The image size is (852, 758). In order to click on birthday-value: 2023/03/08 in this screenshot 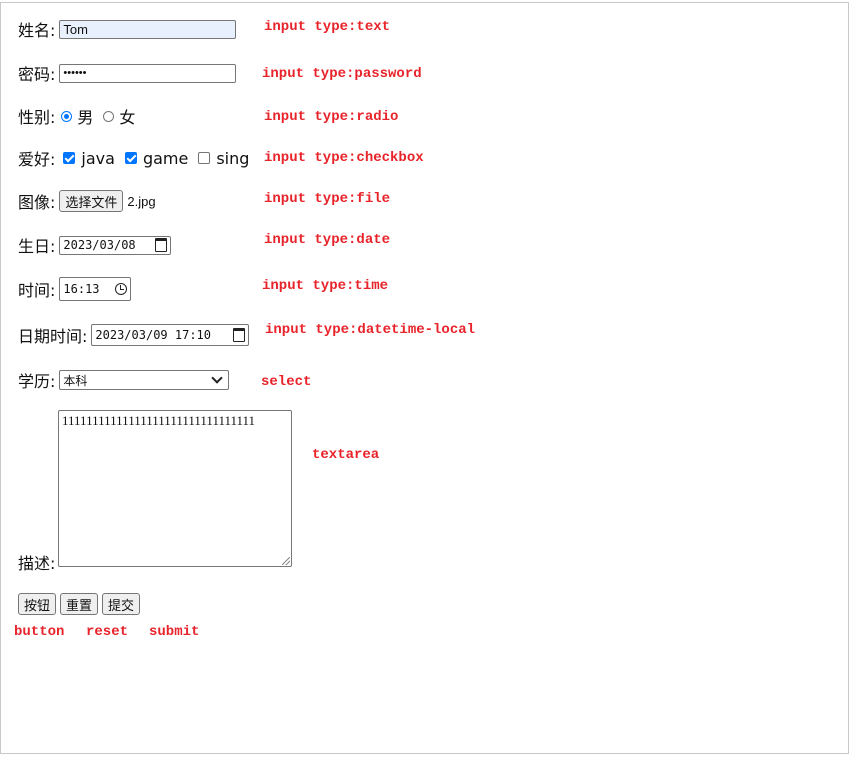, I will do `click(99, 245)`.